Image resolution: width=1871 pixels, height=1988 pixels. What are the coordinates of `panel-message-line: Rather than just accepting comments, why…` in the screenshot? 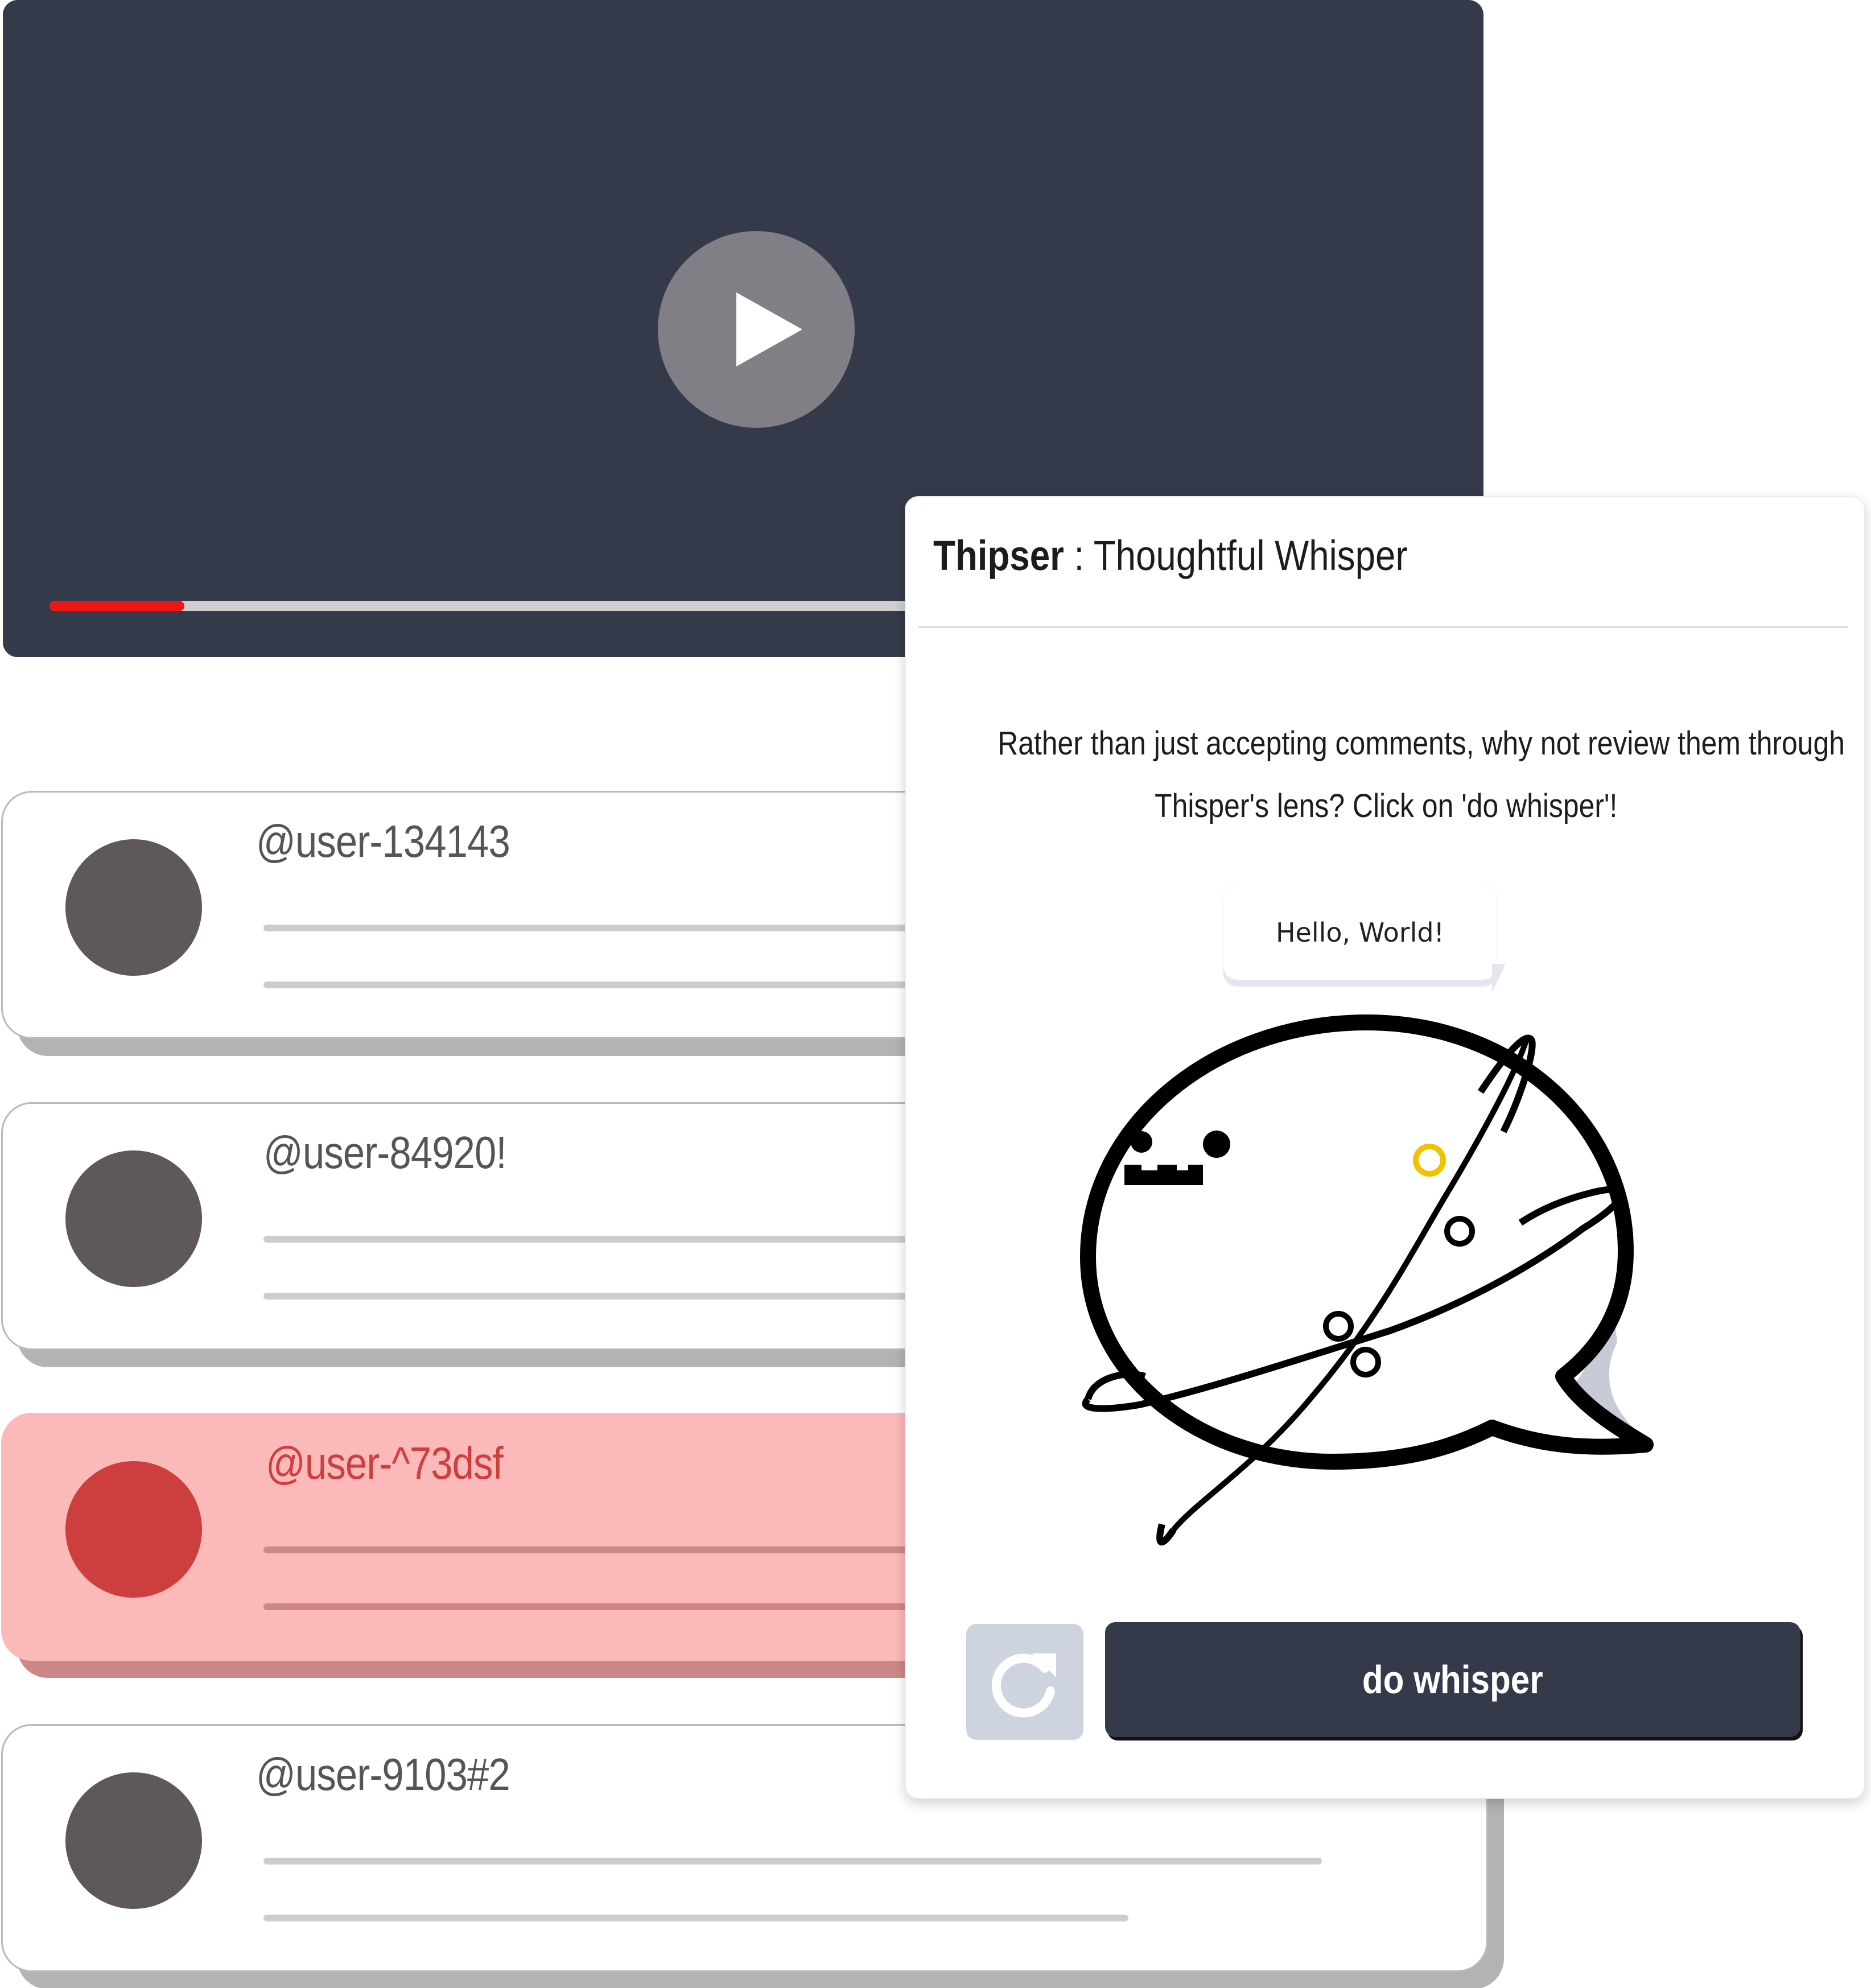 It's located at (1421, 743).